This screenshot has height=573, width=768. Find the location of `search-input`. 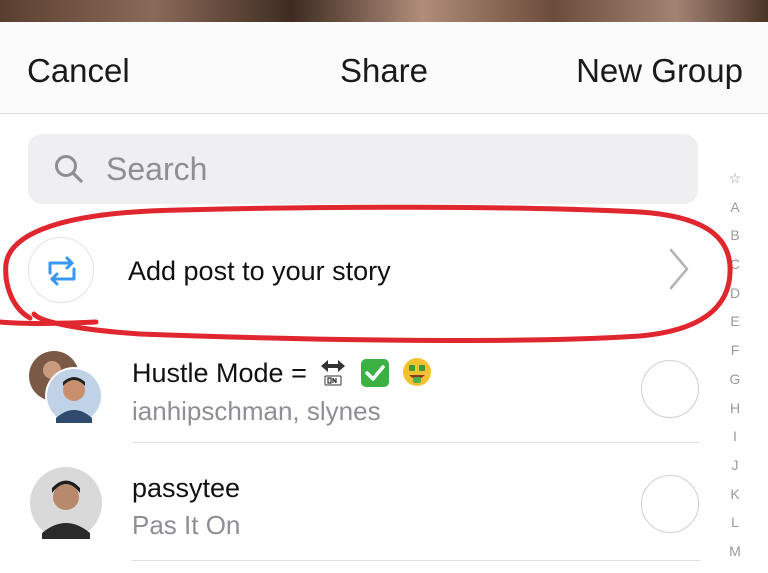

search-input is located at coordinates (386, 169).